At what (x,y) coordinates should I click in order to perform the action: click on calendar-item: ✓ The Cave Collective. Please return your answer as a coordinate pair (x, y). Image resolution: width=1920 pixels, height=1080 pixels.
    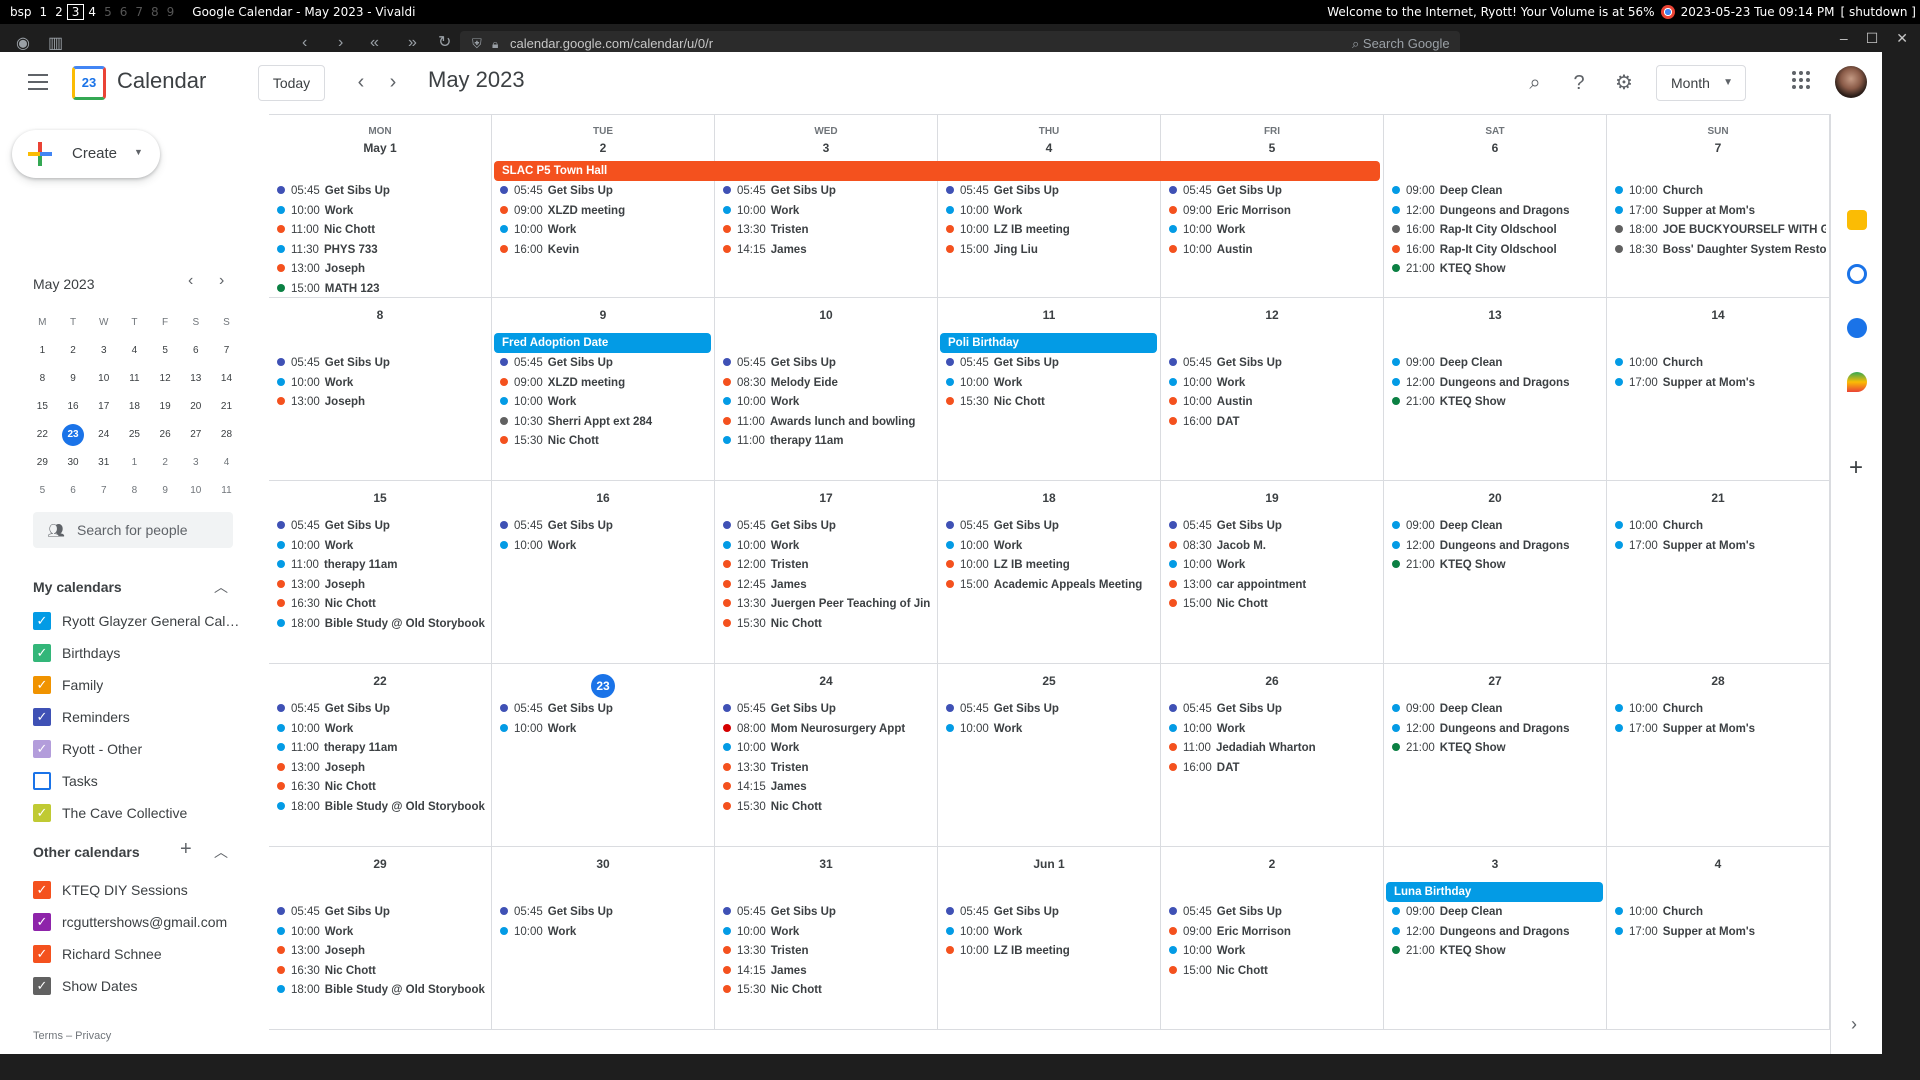
    Looking at the image, I should click on (138, 813).